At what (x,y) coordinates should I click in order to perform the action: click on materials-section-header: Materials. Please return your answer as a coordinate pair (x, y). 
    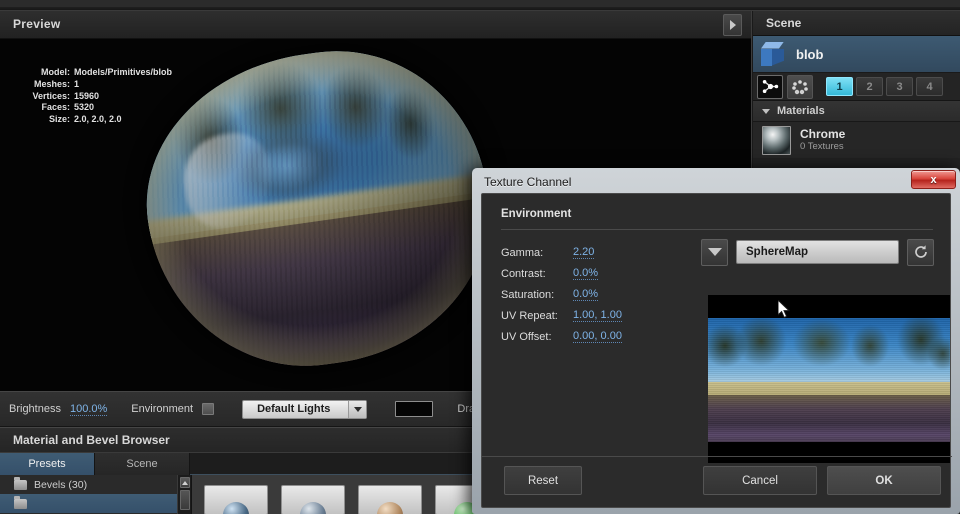
    Looking at the image, I should click on (856, 111).